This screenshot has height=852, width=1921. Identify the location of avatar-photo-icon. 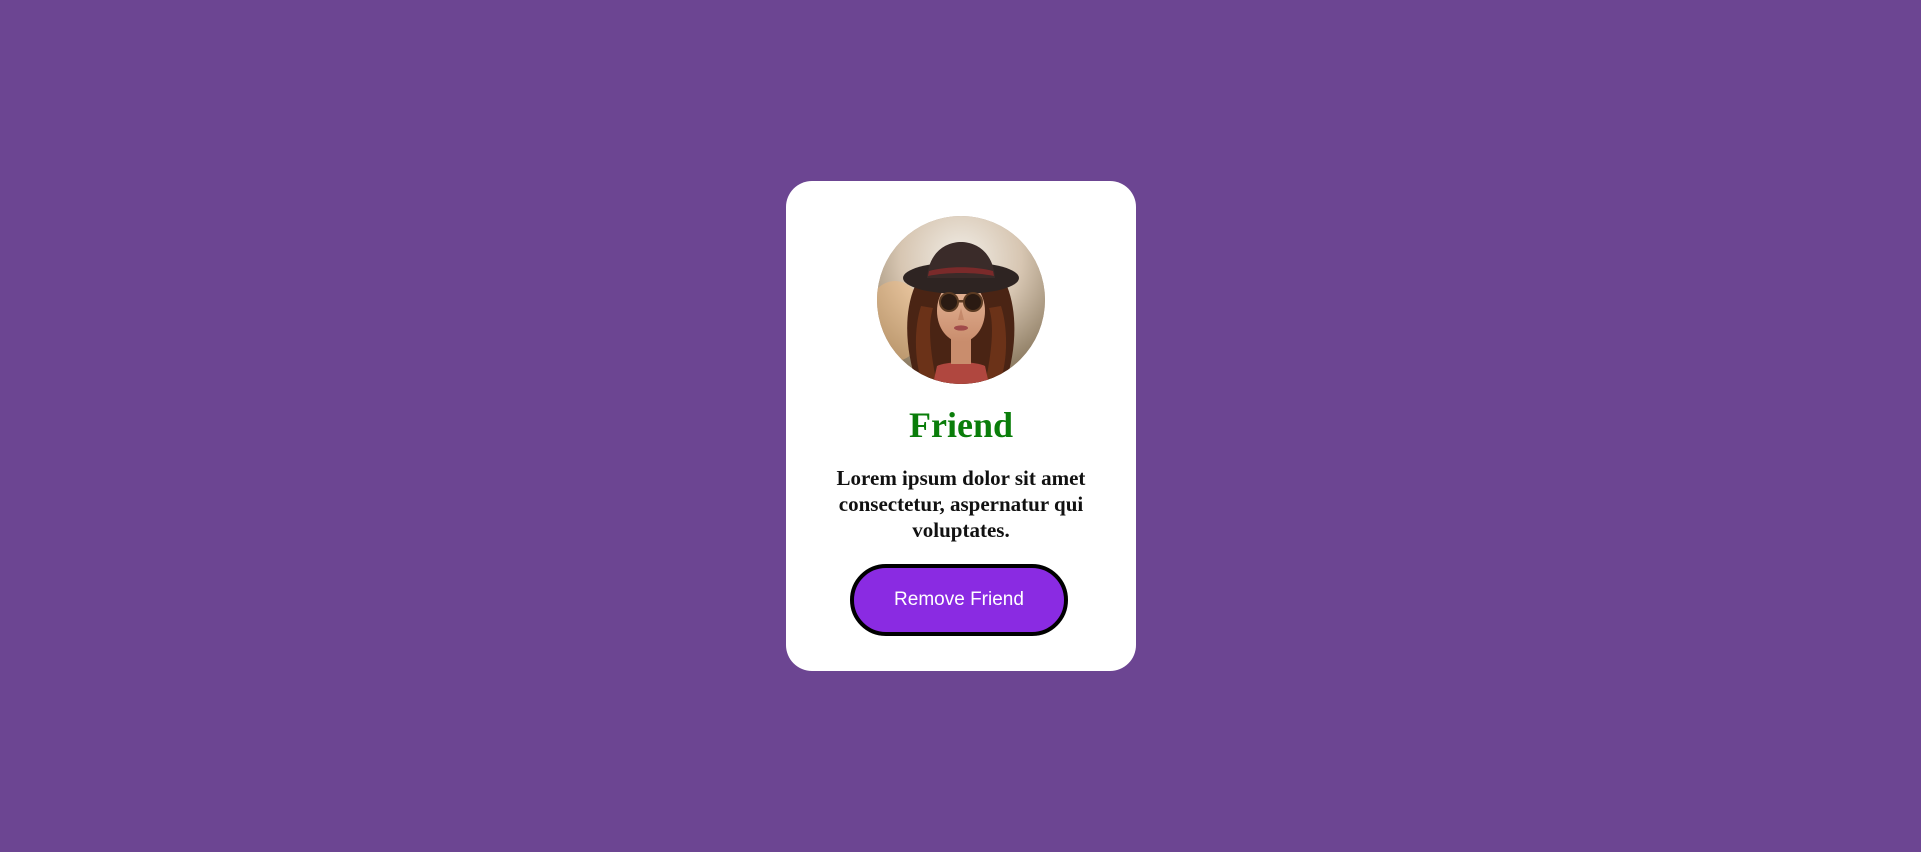
(961, 300).